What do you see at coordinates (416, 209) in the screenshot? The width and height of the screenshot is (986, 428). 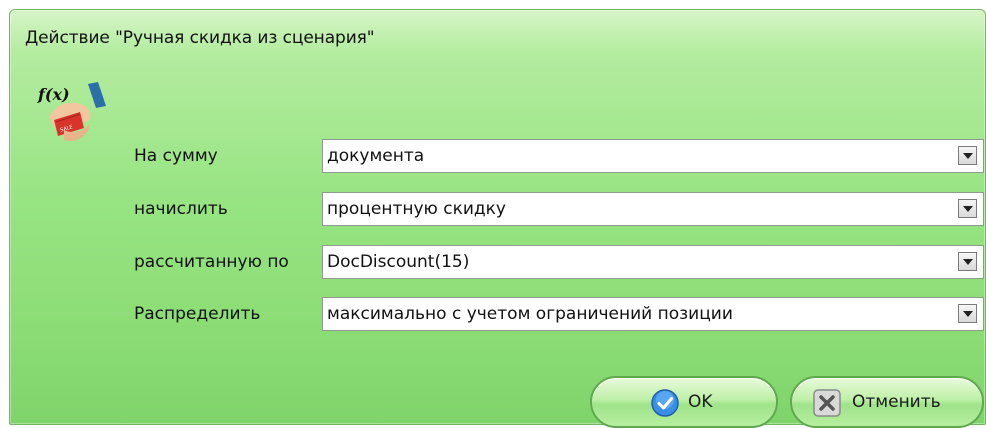 I see `accrue-type-value: процентную скидку` at bounding box center [416, 209].